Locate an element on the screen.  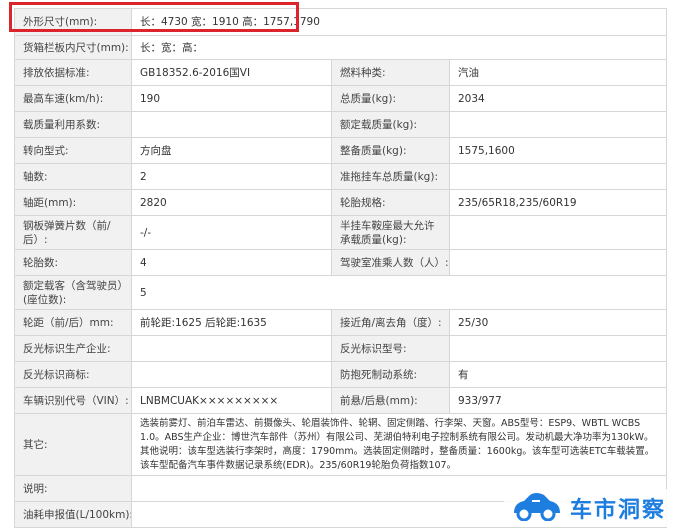
row-value: 长：4730 宽：1910 高：1757,1790 is located at coordinates (399, 22).